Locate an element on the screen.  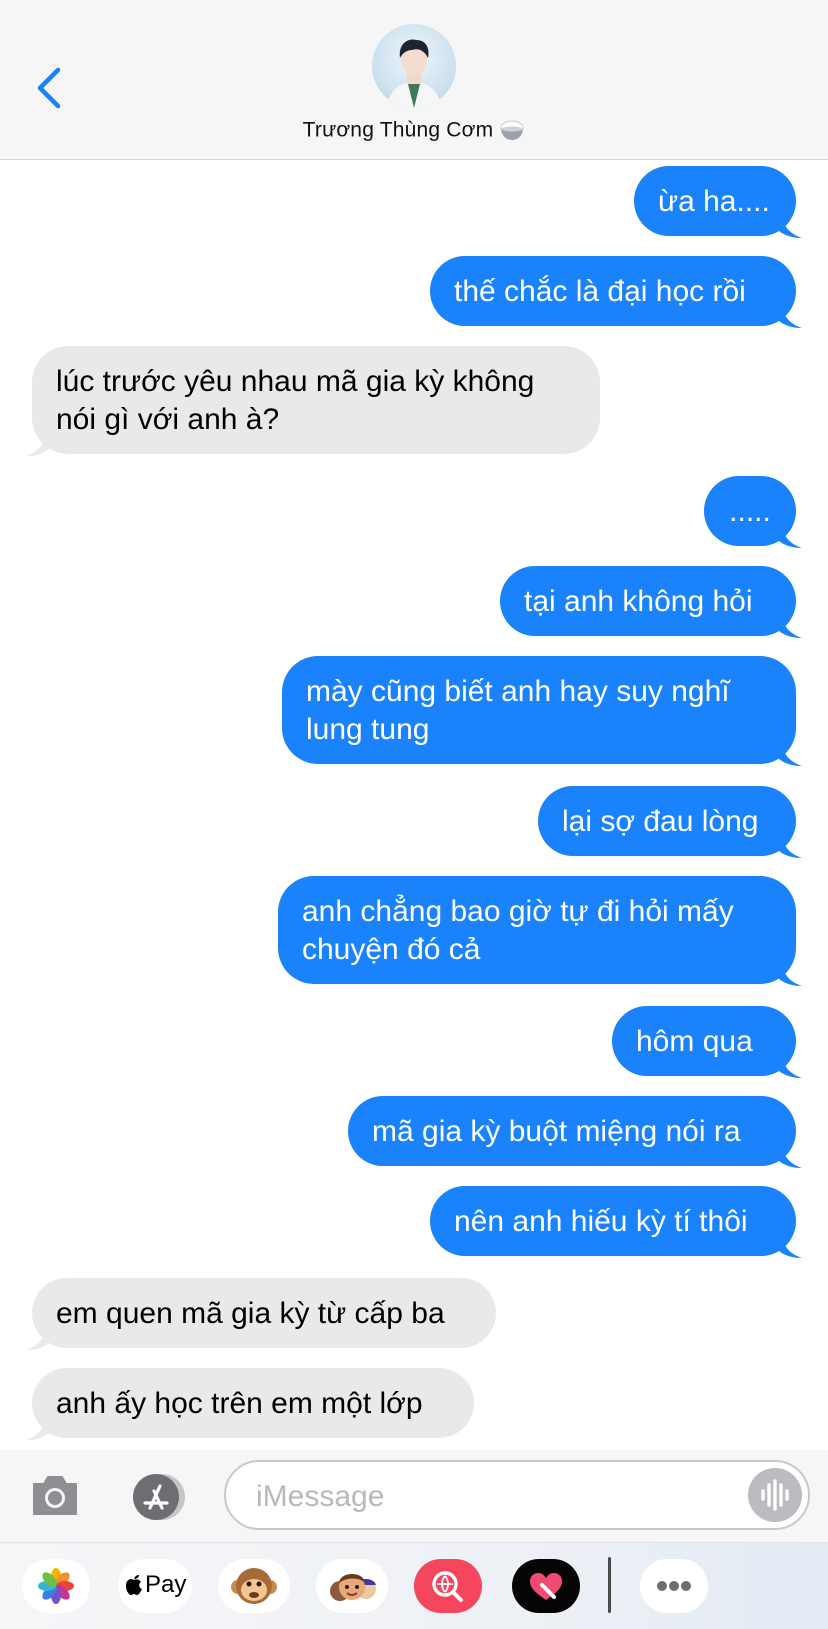
message-bubble-outgoing: thế chắc là đại học rồi is located at coordinates (613, 291).